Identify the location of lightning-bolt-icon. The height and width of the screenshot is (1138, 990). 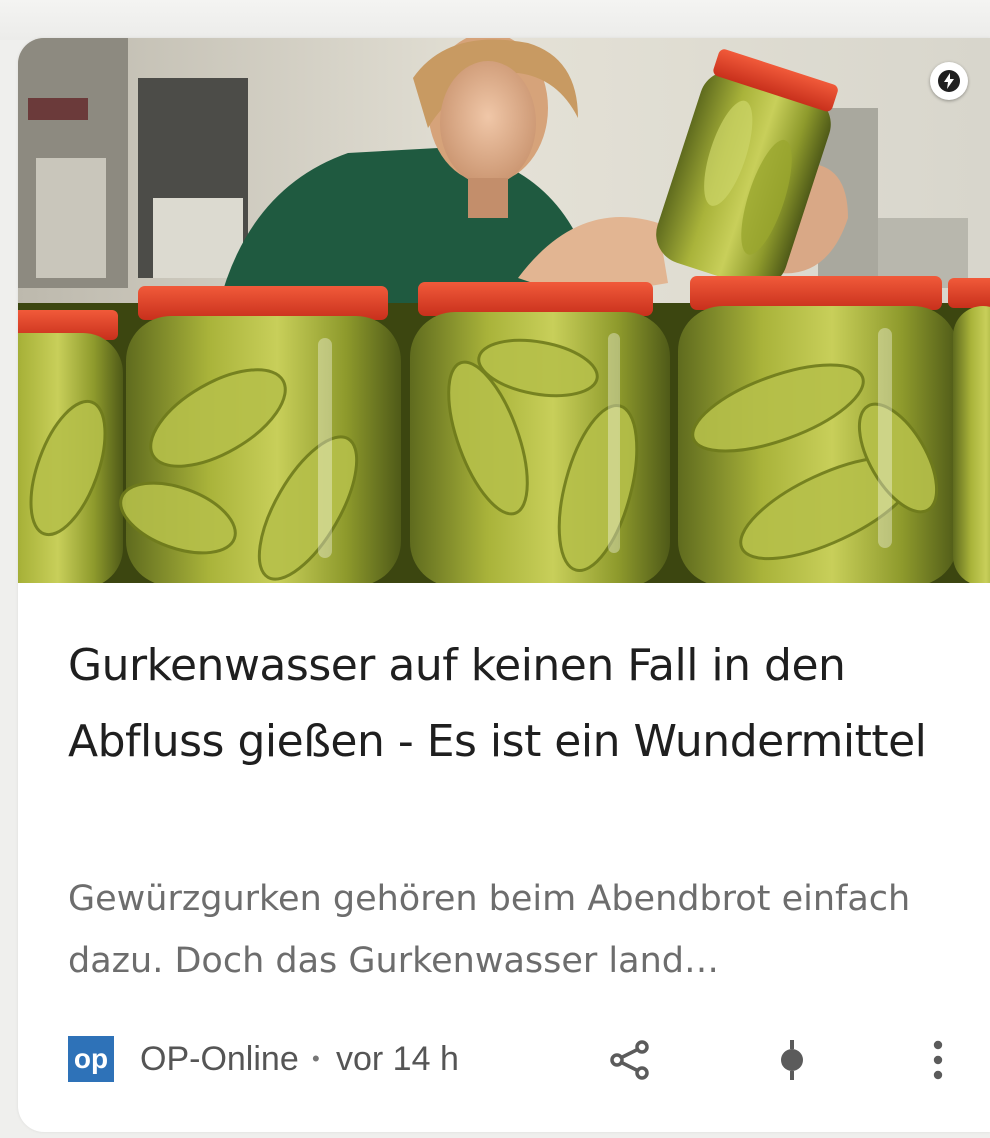
(949, 81).